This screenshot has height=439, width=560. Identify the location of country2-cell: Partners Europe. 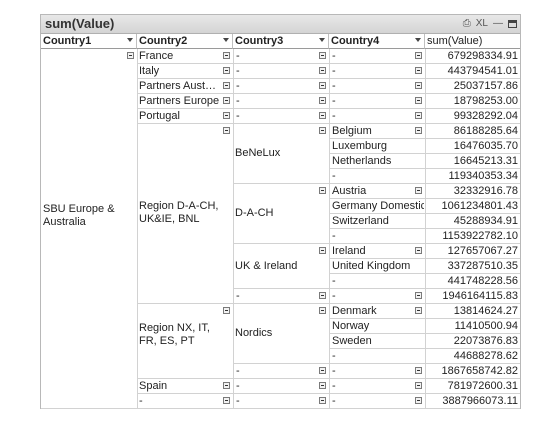
(179, 101).